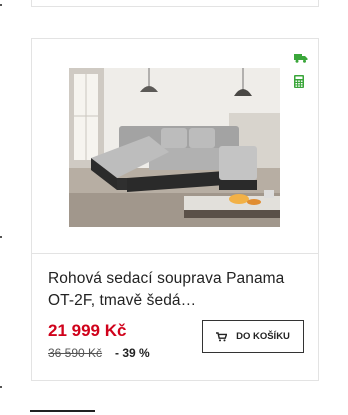 This screenshot has width=348, height=415. I want to click on footer-underline, so click(62, 411).